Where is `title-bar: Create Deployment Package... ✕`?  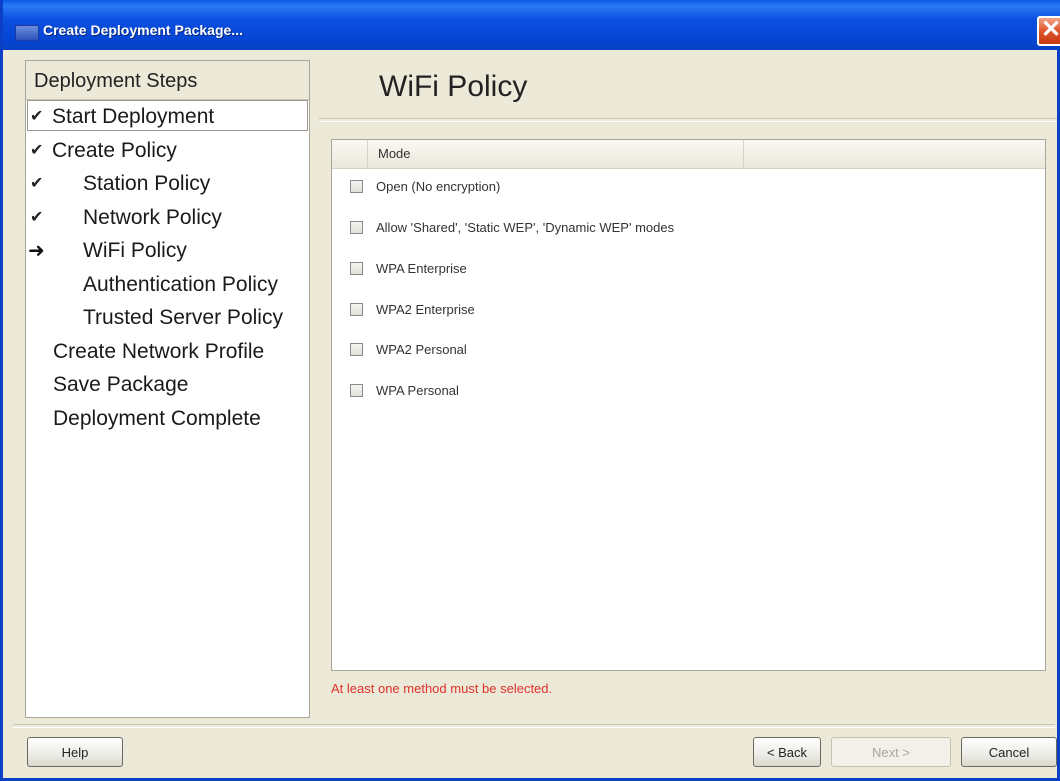
title-bar: Create Deployment Package... ✕ is located at coordinates (531, 25).